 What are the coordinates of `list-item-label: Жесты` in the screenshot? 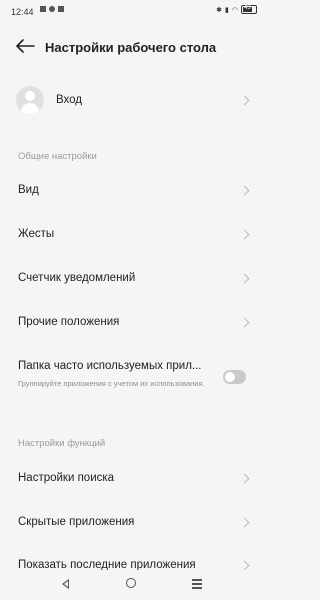 It's located at (36, 234).